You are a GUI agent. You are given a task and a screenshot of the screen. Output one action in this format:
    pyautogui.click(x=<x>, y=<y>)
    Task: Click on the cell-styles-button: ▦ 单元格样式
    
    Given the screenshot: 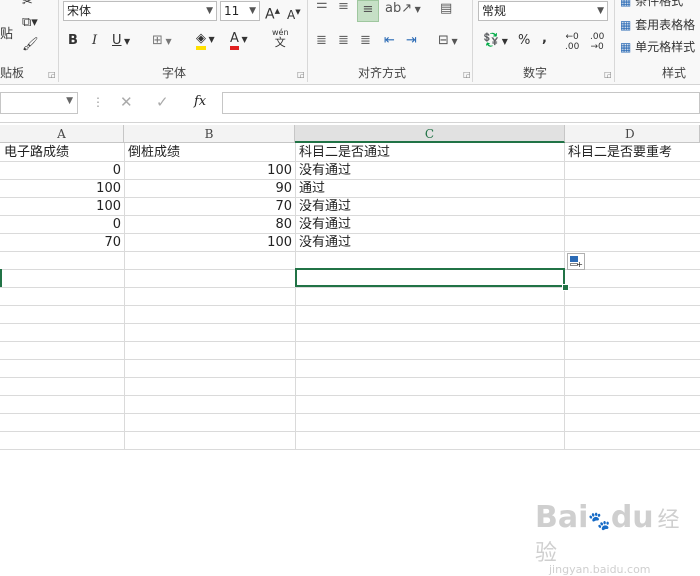 What is the action you would take?
    pyautogui.click(x=657, y=47)
    